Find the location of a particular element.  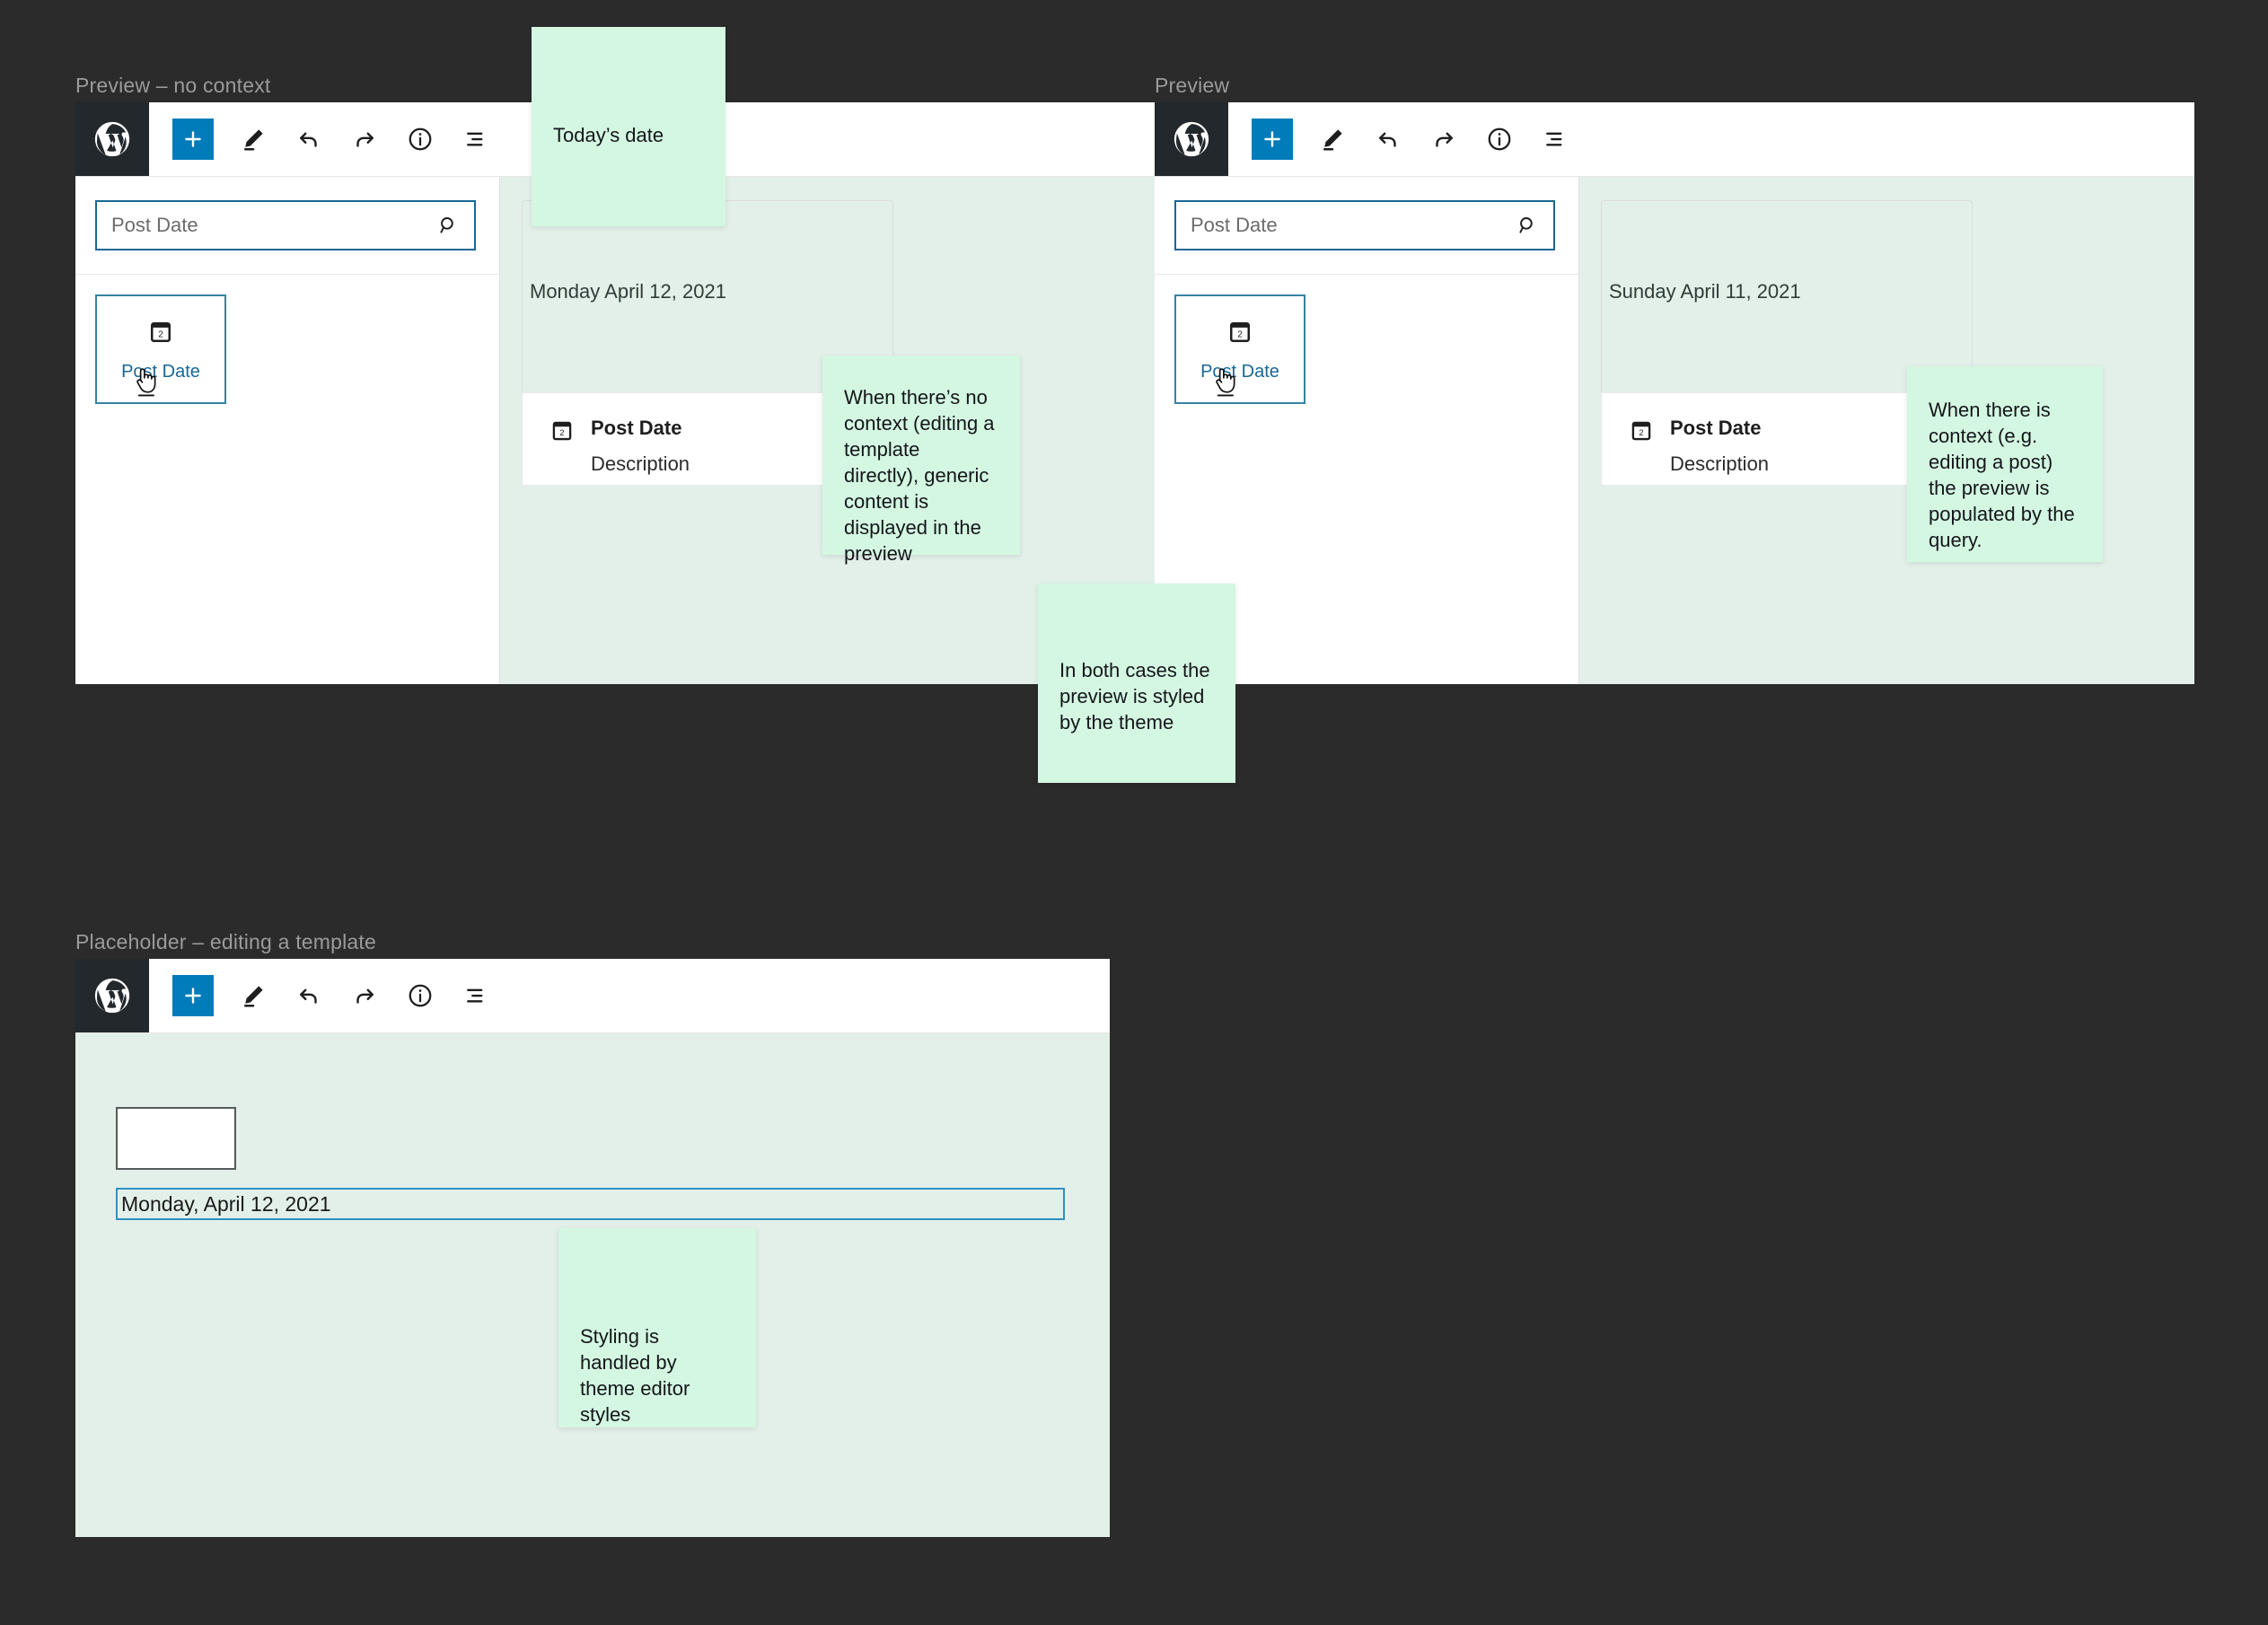

preview-date-text: Sunday April 11, 2021 is located at coordinates (1705, 291).